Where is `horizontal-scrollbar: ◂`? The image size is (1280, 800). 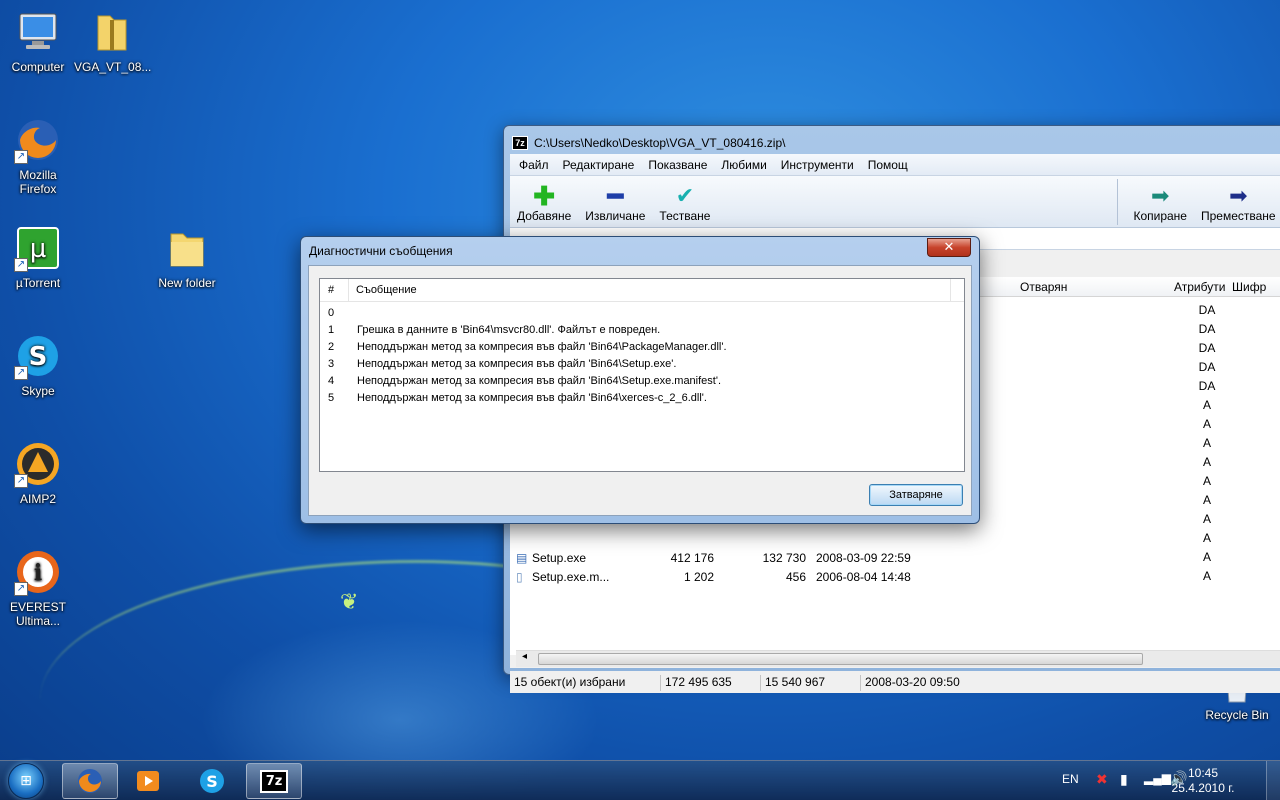
horizontal-scrollbar: ◂ is located at coordinates (898, 658).